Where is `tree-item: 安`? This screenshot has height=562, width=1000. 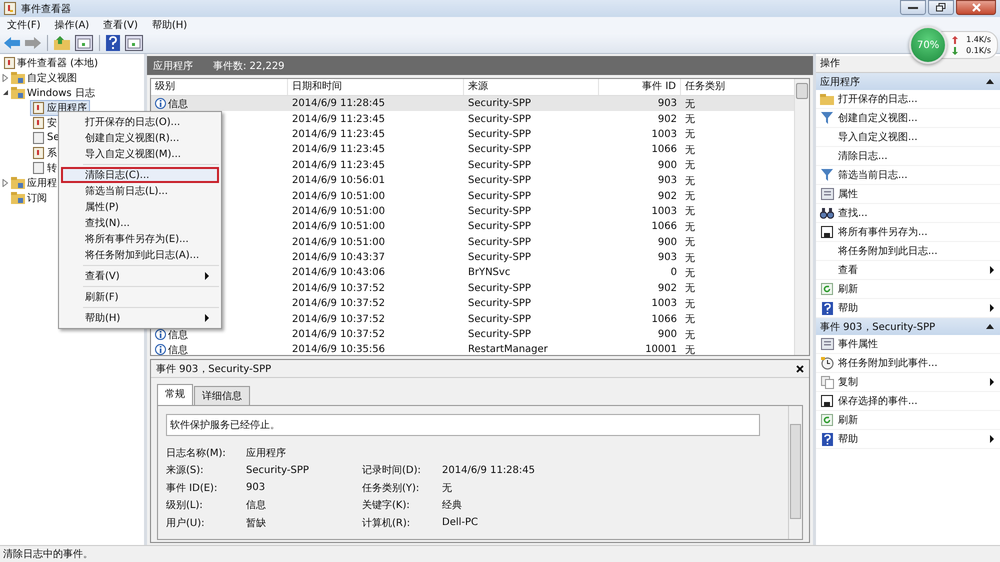
tree-item: 安 is located at coordinates (45, 122).